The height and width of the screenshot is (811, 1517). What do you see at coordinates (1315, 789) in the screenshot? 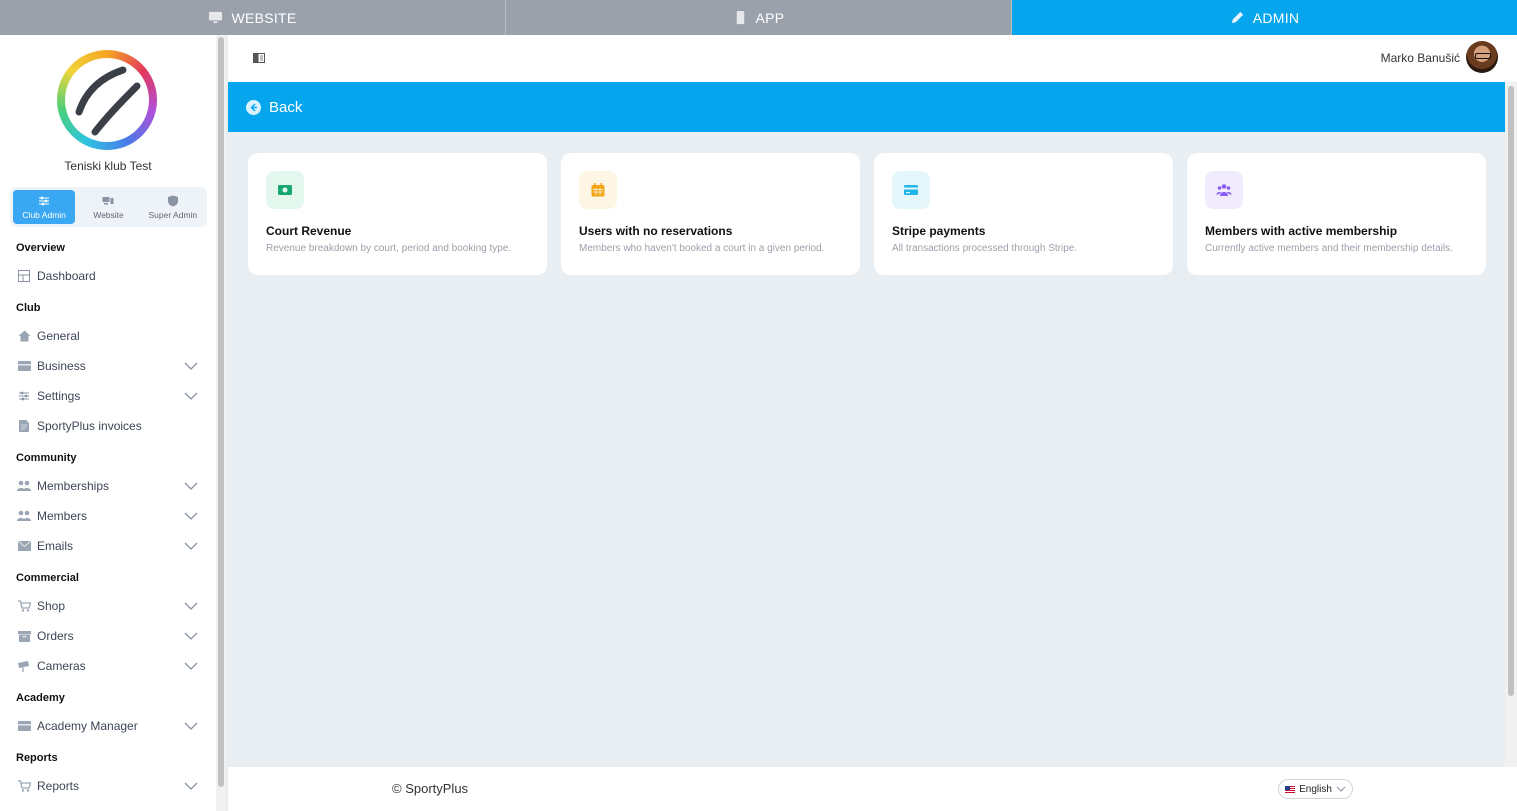
I see `language-selector: English` at bounding box center [1315, 789].